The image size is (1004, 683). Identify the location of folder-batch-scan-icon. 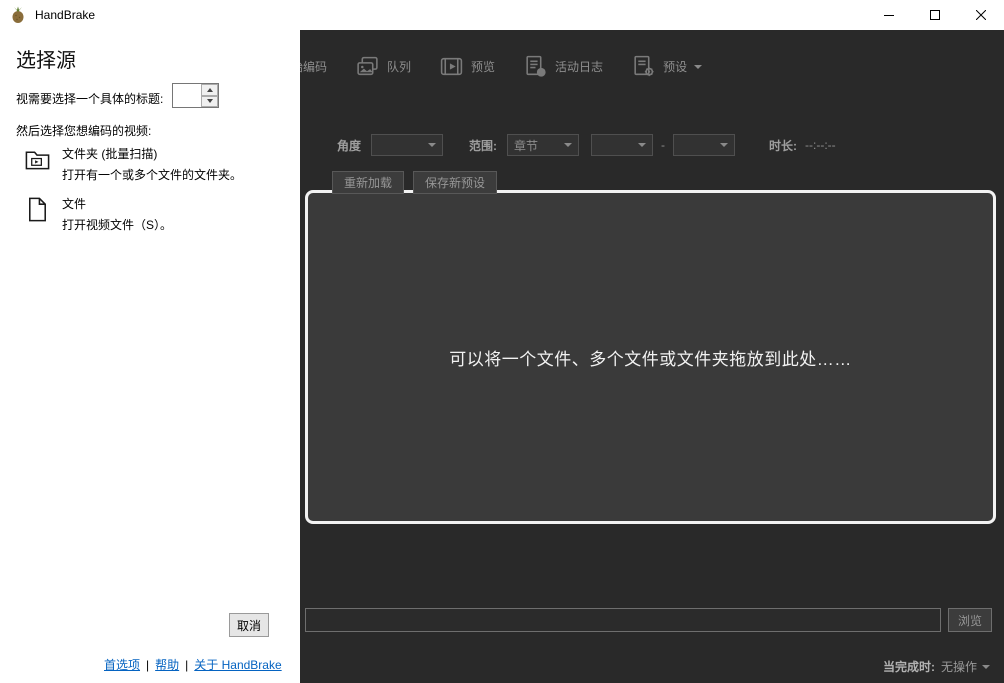
(37, 159).